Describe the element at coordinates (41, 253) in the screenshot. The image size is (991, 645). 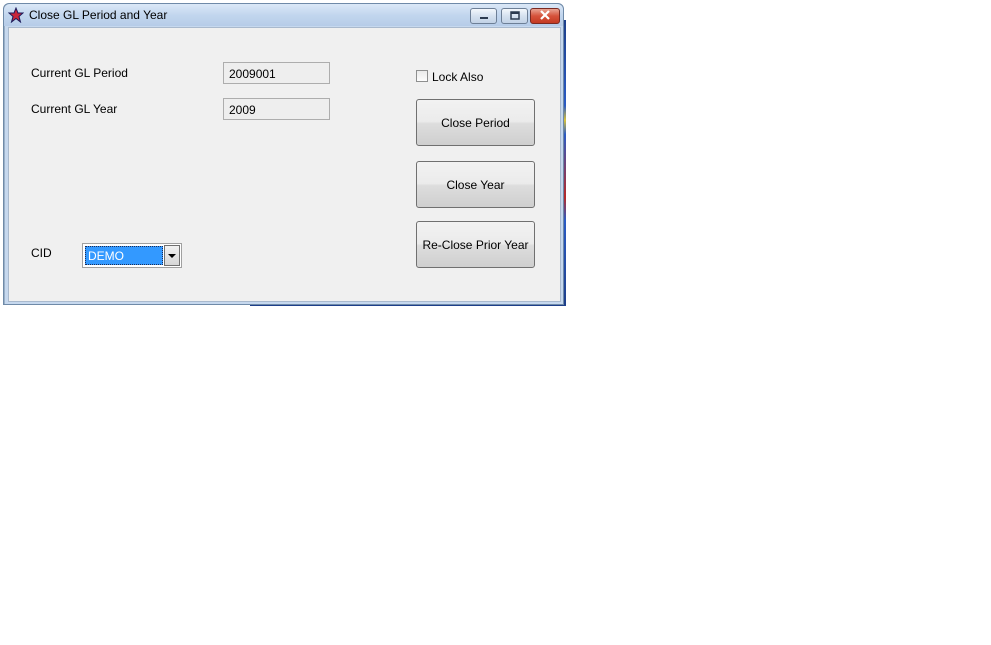
I see `cid-label: CID` at that location.